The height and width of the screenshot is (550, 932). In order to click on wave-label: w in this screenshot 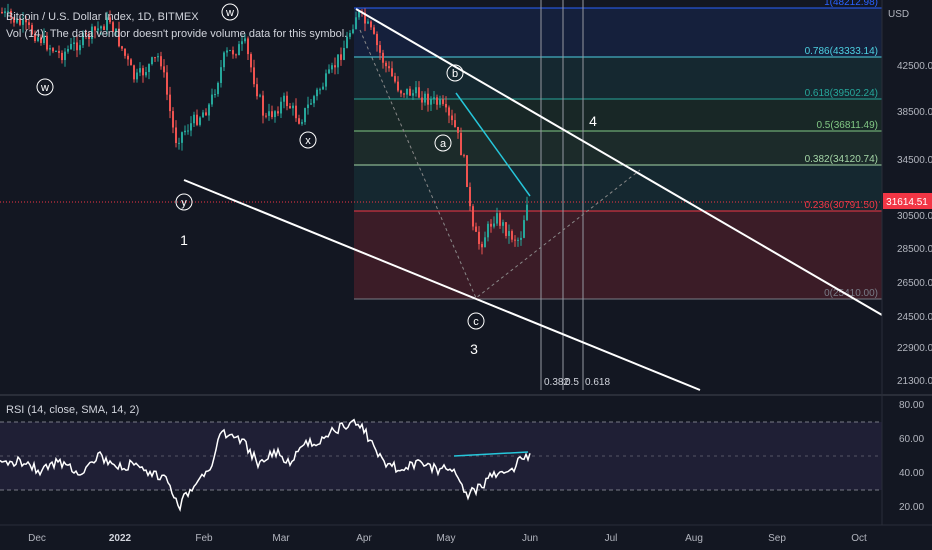, I will do `click(229, 13)`.